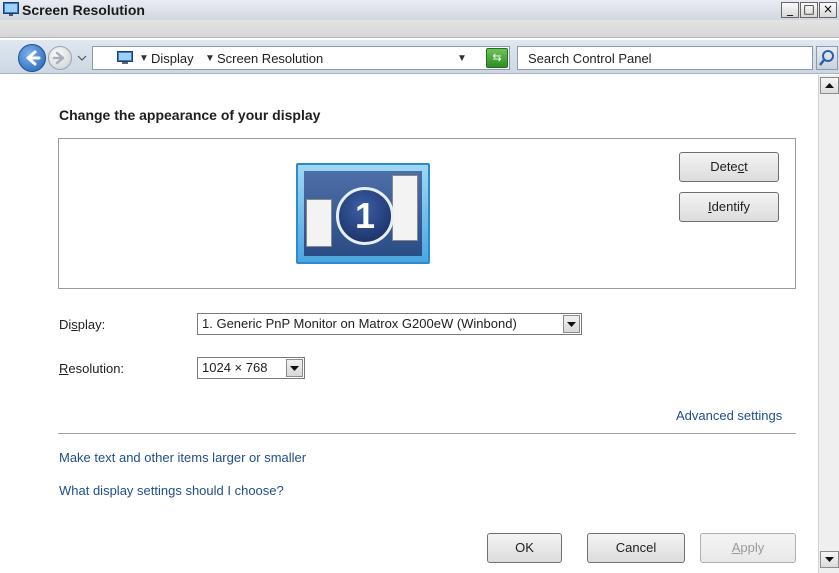 The width and height of the screenshot is (839, 573). What do you see at coordinates (590, 58) in the screenshot?
I see `search-placeholder: Search Control Panel` at bounding box center [590, 58].